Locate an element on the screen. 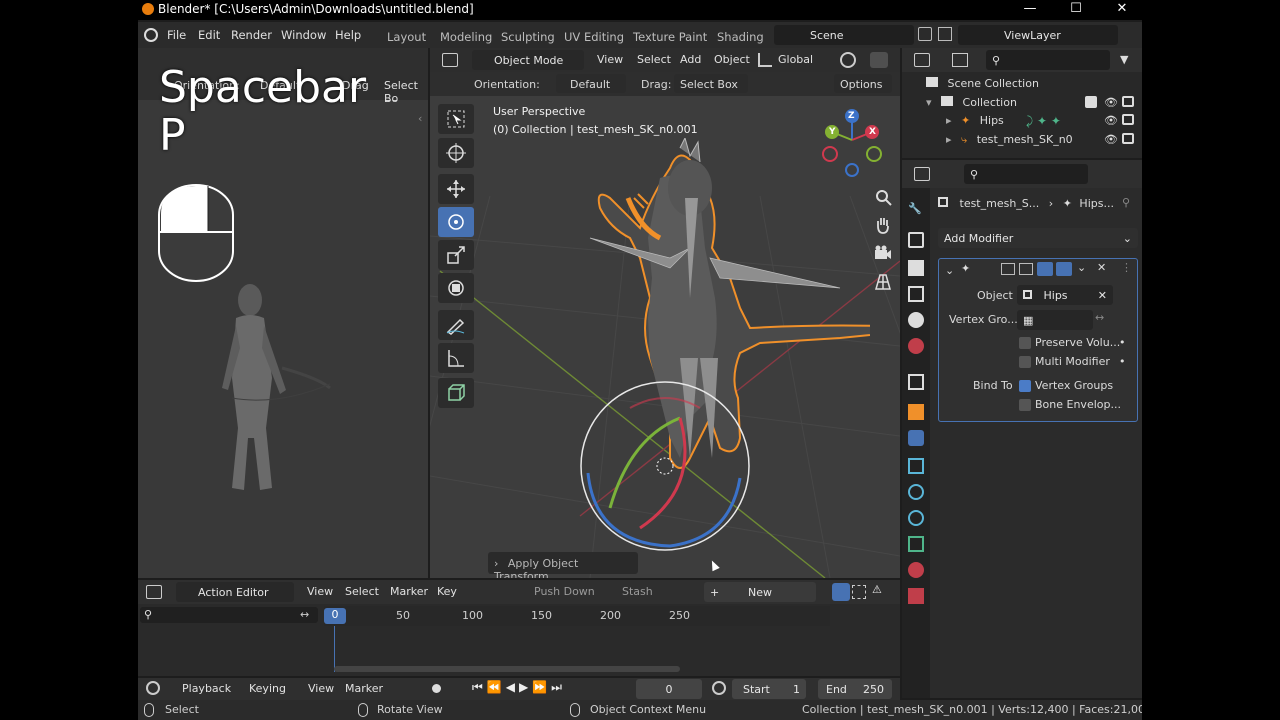 The height and width of the screenshot is (720, 1280). outliner-search: ⚲ is located at coordinates (1048, 60).